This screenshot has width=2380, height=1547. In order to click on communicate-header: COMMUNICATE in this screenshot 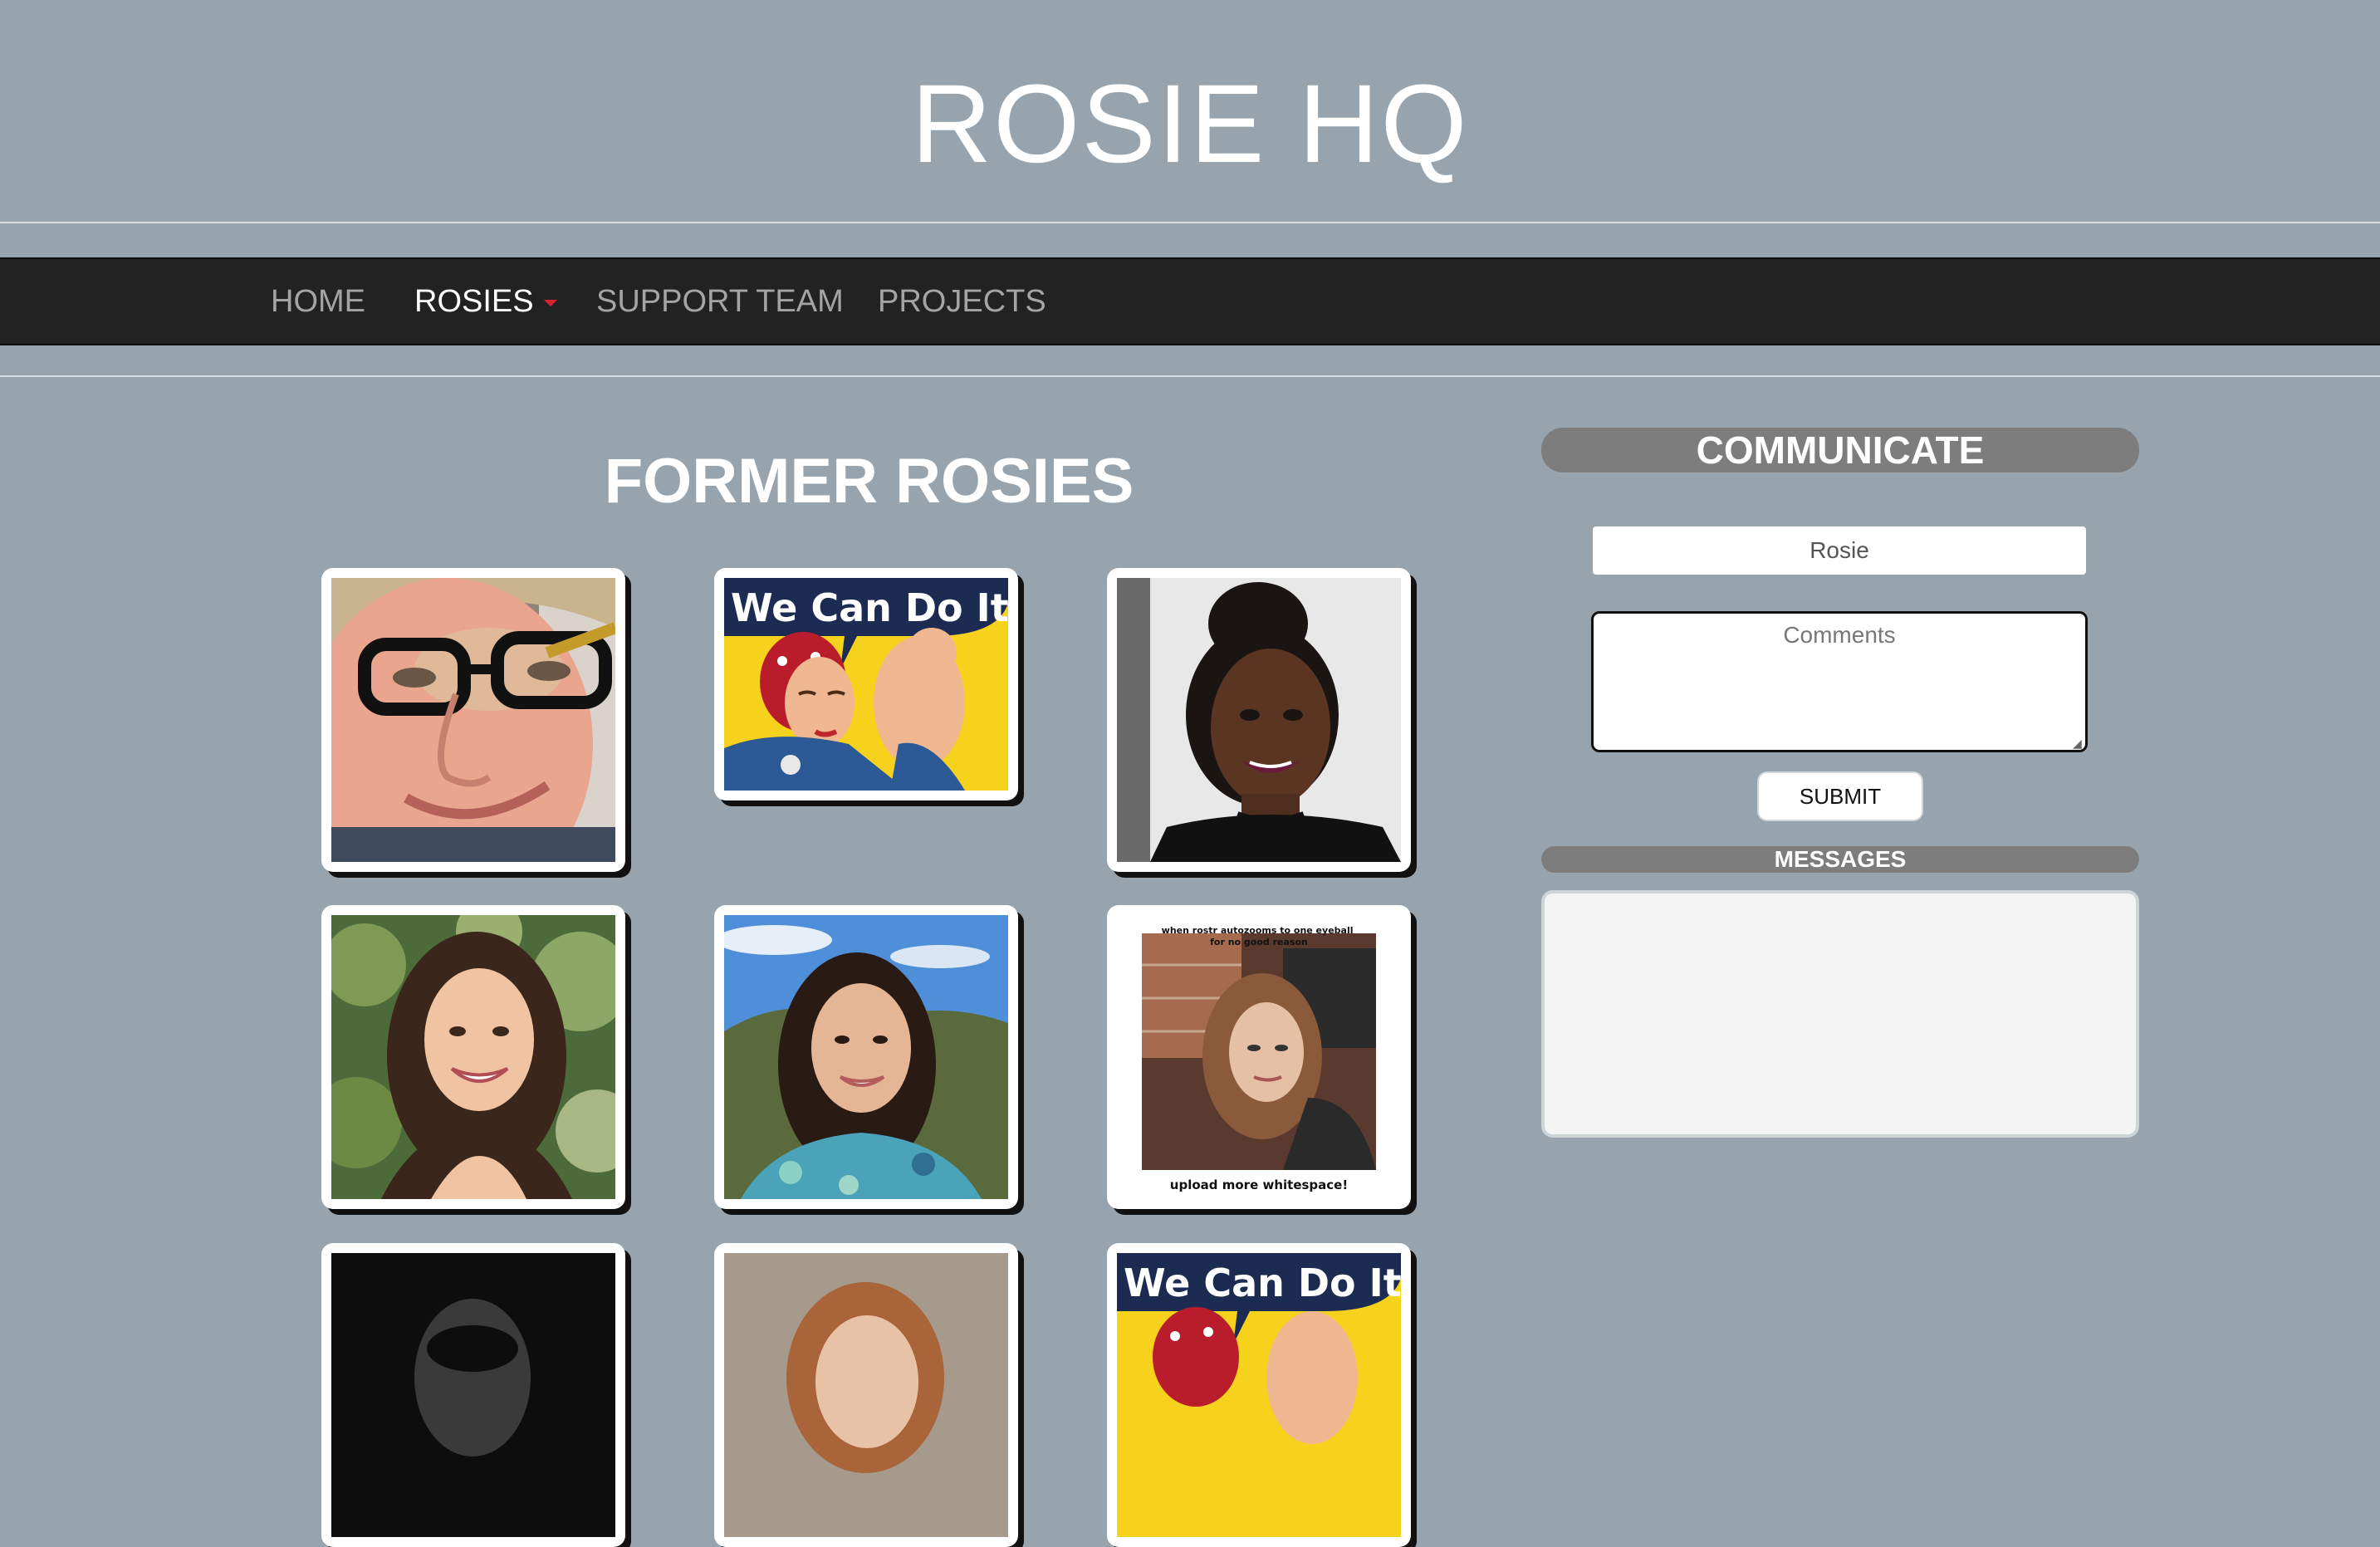, I will do `click(1840, 450)`.